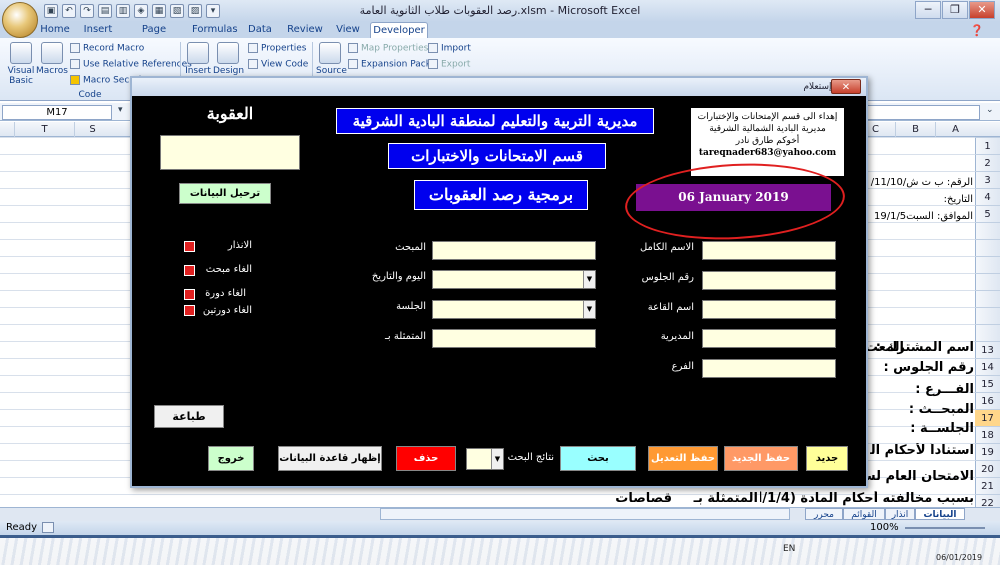 This screenshot has width=1000, height=565. What do you see at coordinates (940, 514) in the screenshot?
I see `sheet-tab-data: البيانات` at bounding box center [940, 514].